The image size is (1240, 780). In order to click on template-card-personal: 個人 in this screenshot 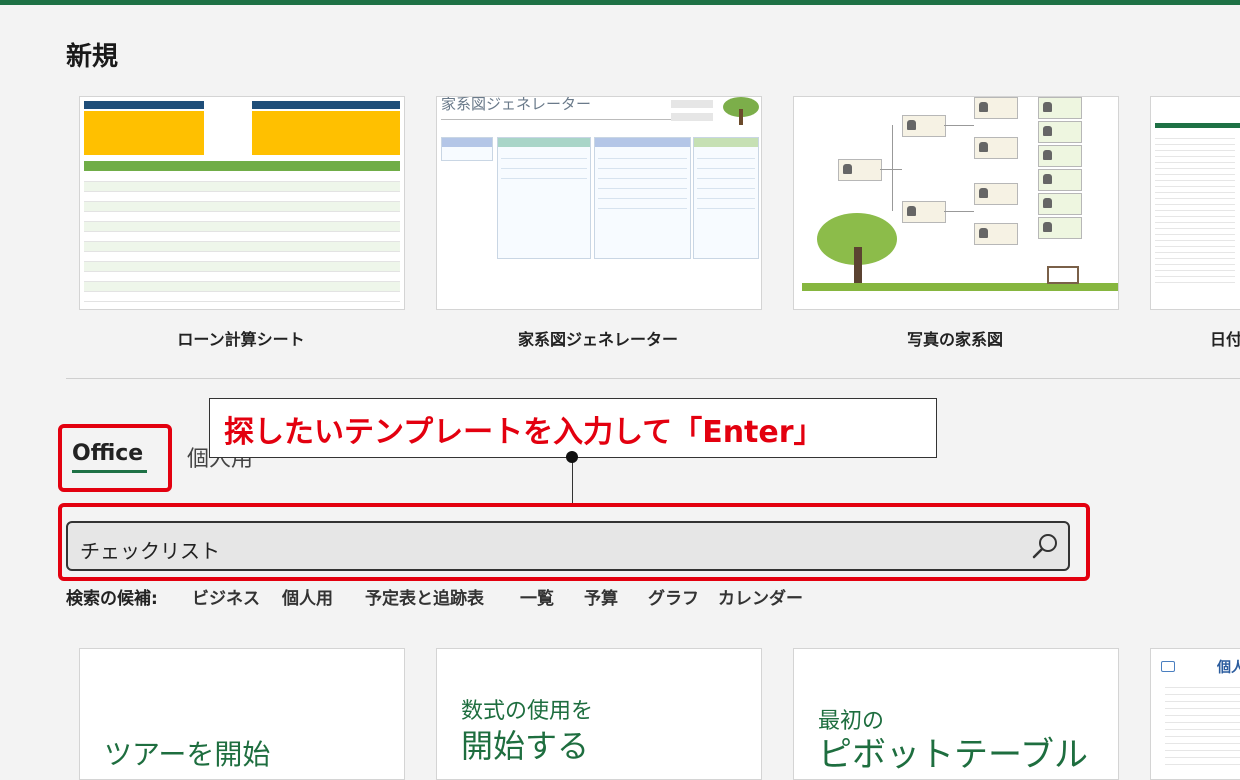, I will do `click(1195, 714)`.